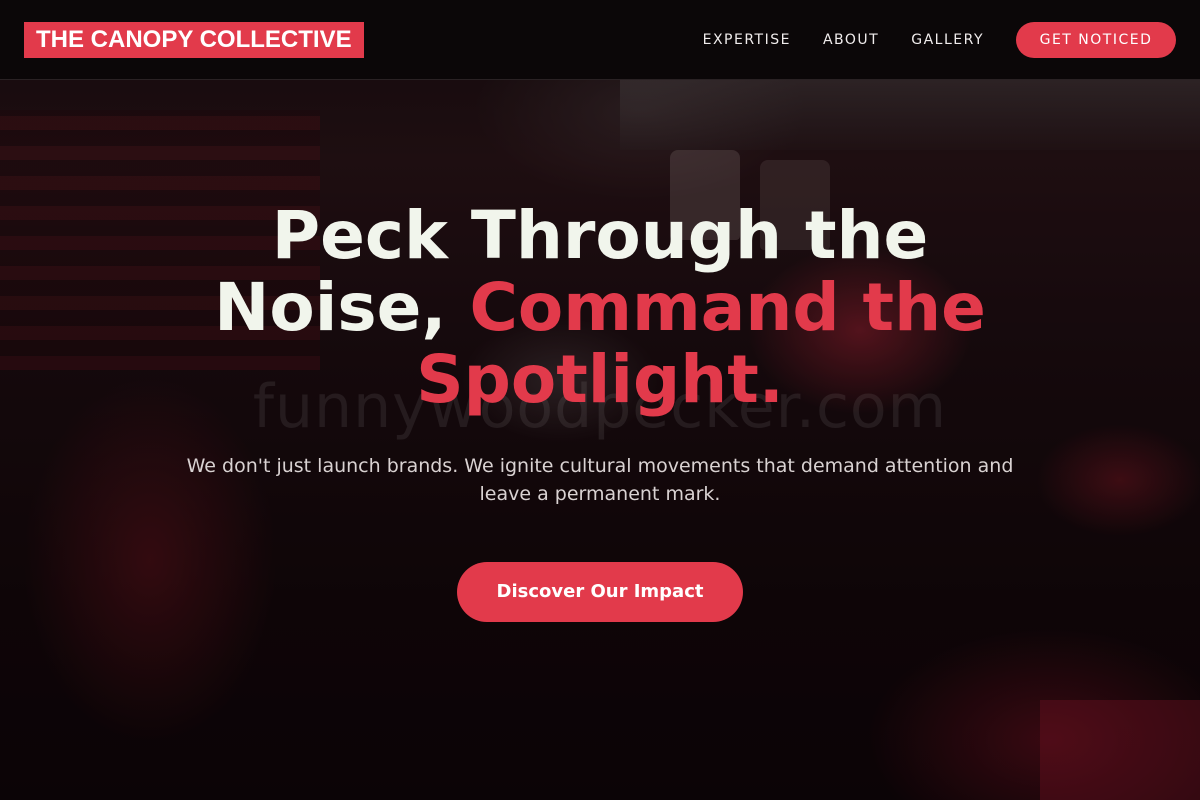 The width and height of the screenshot is (1200, 800). I want to click on nav-link-expertise: EXPERTISE, so click(747, 40).